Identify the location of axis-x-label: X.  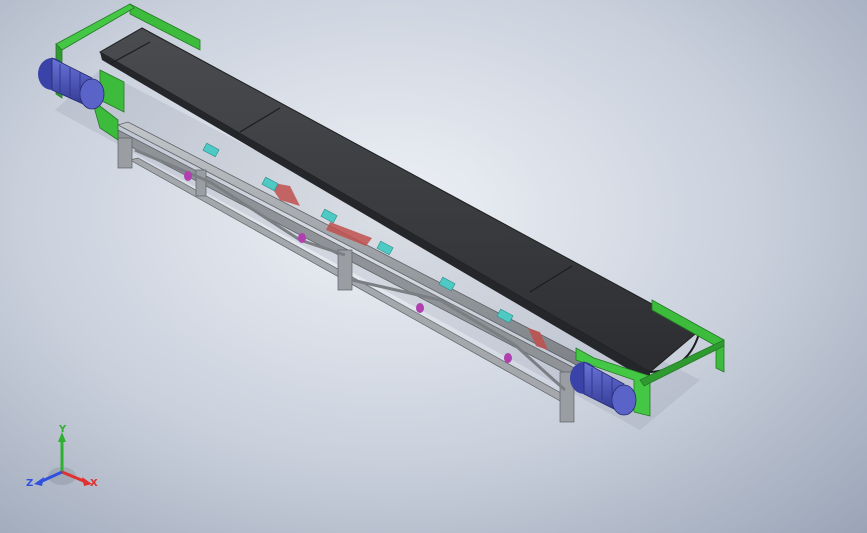
(94, 483).